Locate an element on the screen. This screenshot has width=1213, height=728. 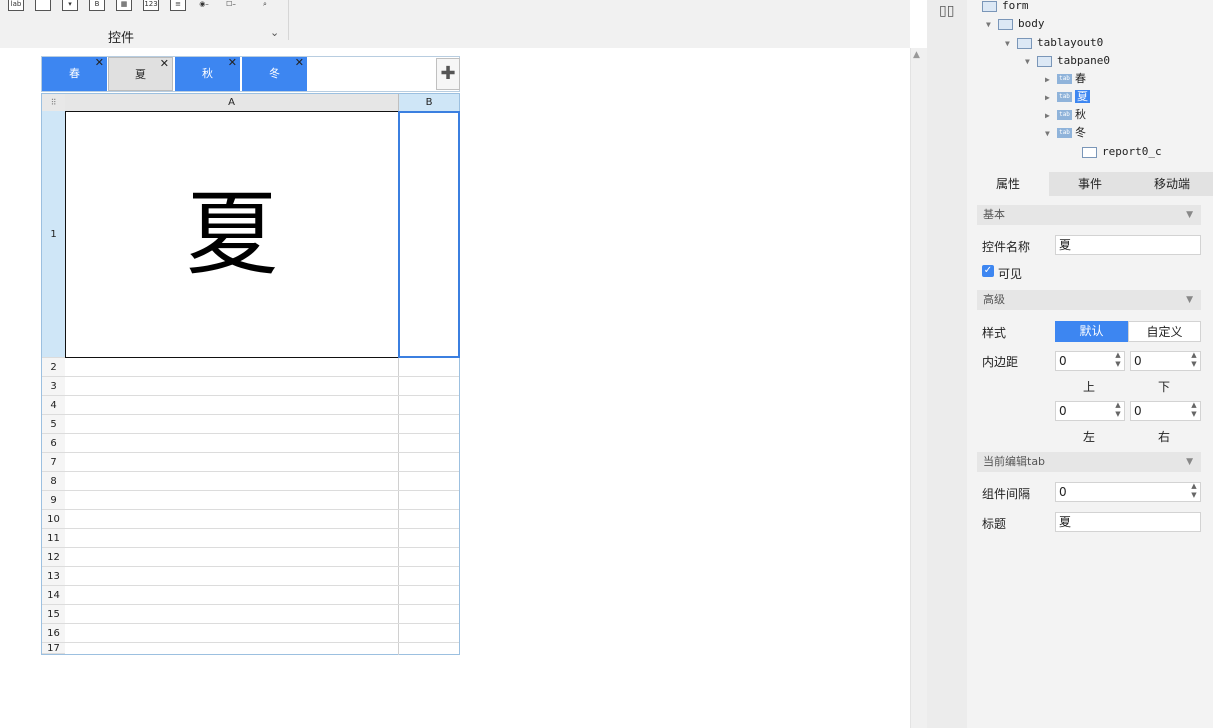
tab-label: 夏 is located at coordinates (140, 74).